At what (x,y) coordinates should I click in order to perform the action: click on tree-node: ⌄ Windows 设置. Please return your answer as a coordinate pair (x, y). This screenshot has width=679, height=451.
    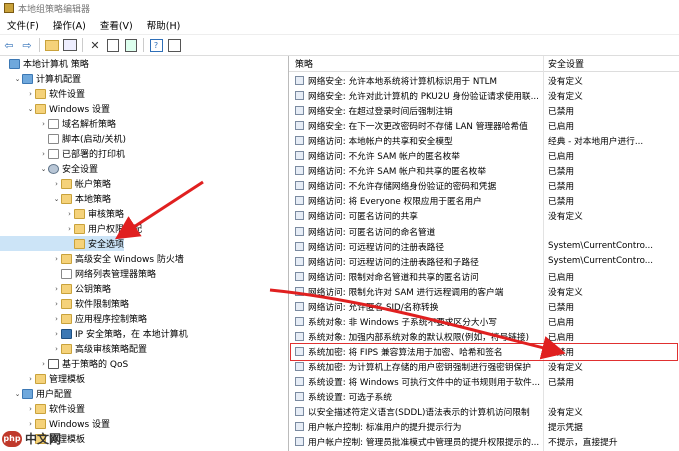
    Looking at the image, I should click on (55, 108).